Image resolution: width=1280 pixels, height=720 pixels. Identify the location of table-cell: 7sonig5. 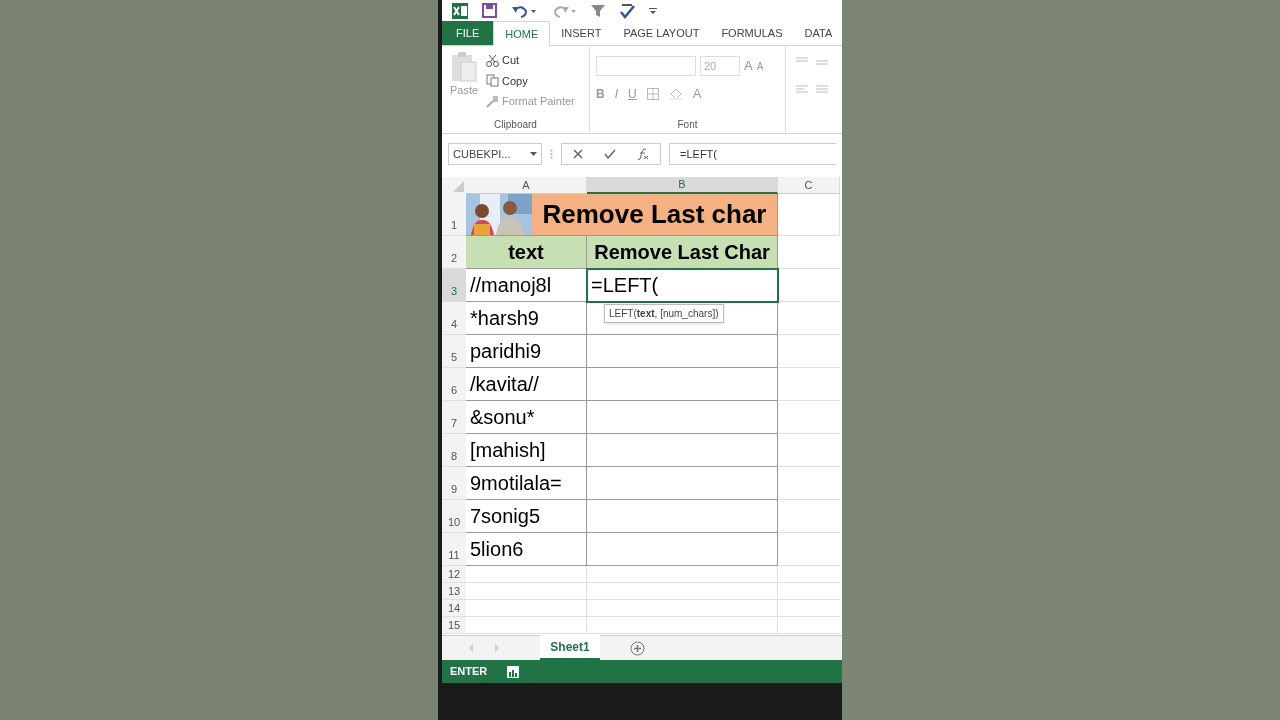
(526, 516).